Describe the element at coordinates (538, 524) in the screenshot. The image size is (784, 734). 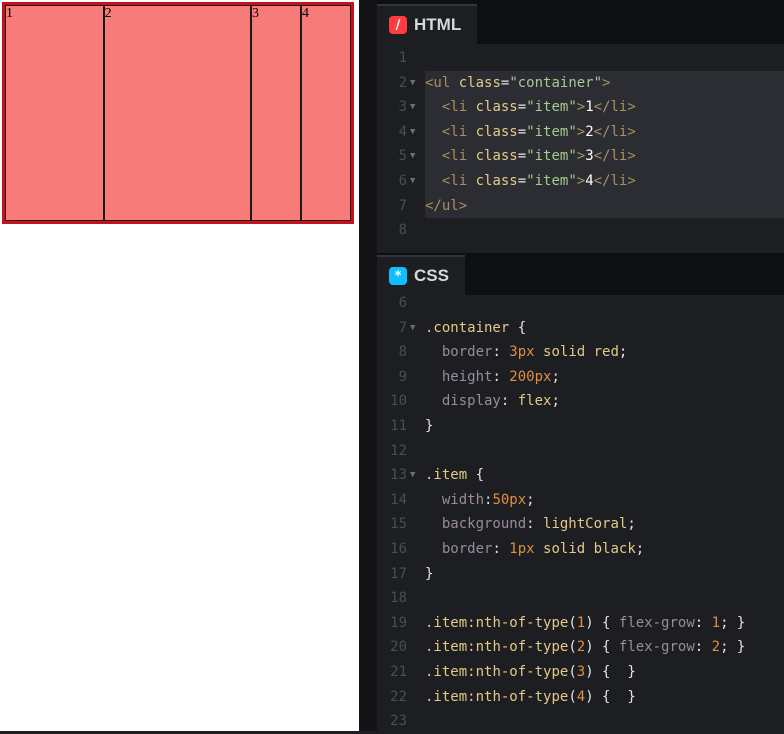
I see `code-text: background: lightCoral;` at that location.